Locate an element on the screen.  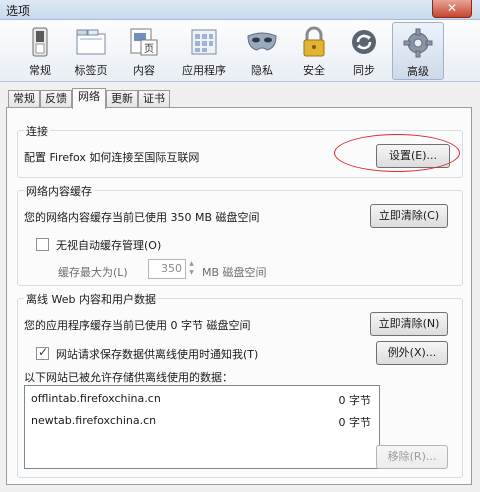
sync-icon is located at coordinates (364, 42).